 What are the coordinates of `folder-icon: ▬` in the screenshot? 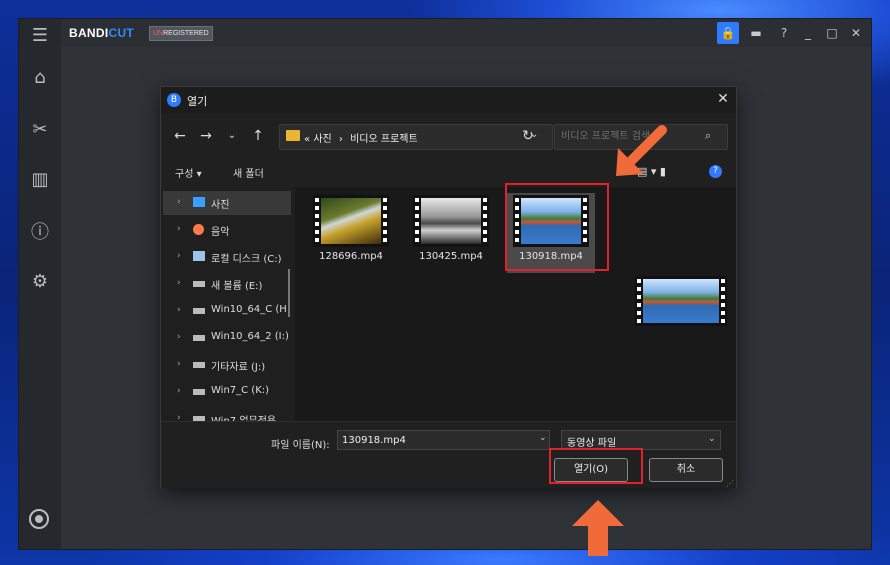 It's located at (756, 33).